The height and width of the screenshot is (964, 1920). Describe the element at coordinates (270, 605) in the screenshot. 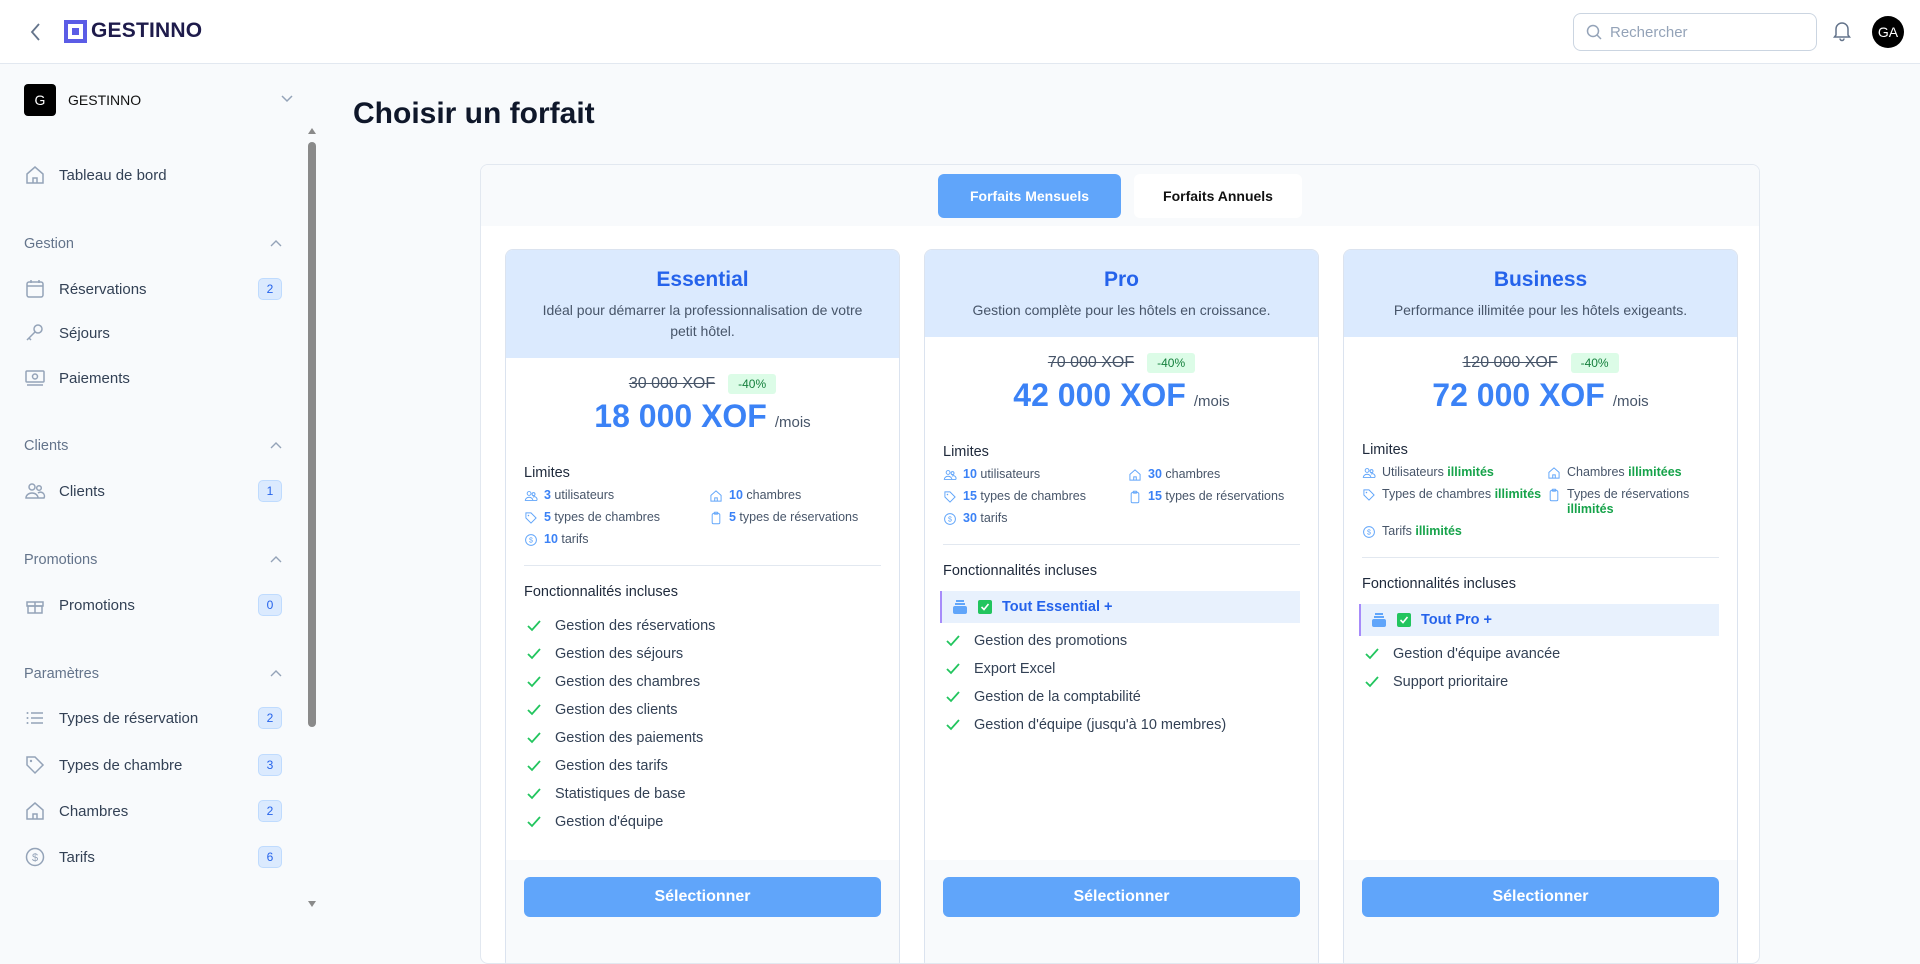

I see `count-badge: 0` at that location.